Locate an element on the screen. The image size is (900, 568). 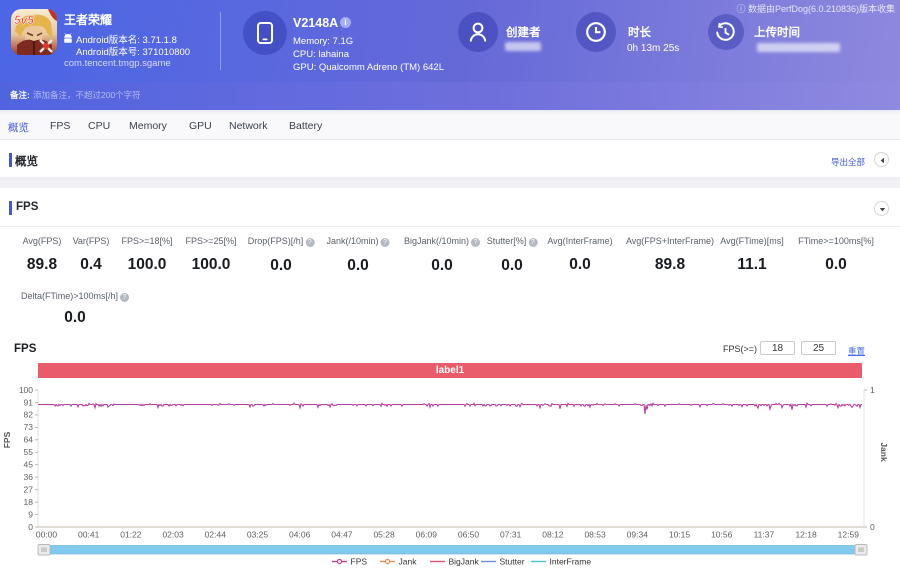
svg-text: 01:22 is located at coordinates (131, 535).